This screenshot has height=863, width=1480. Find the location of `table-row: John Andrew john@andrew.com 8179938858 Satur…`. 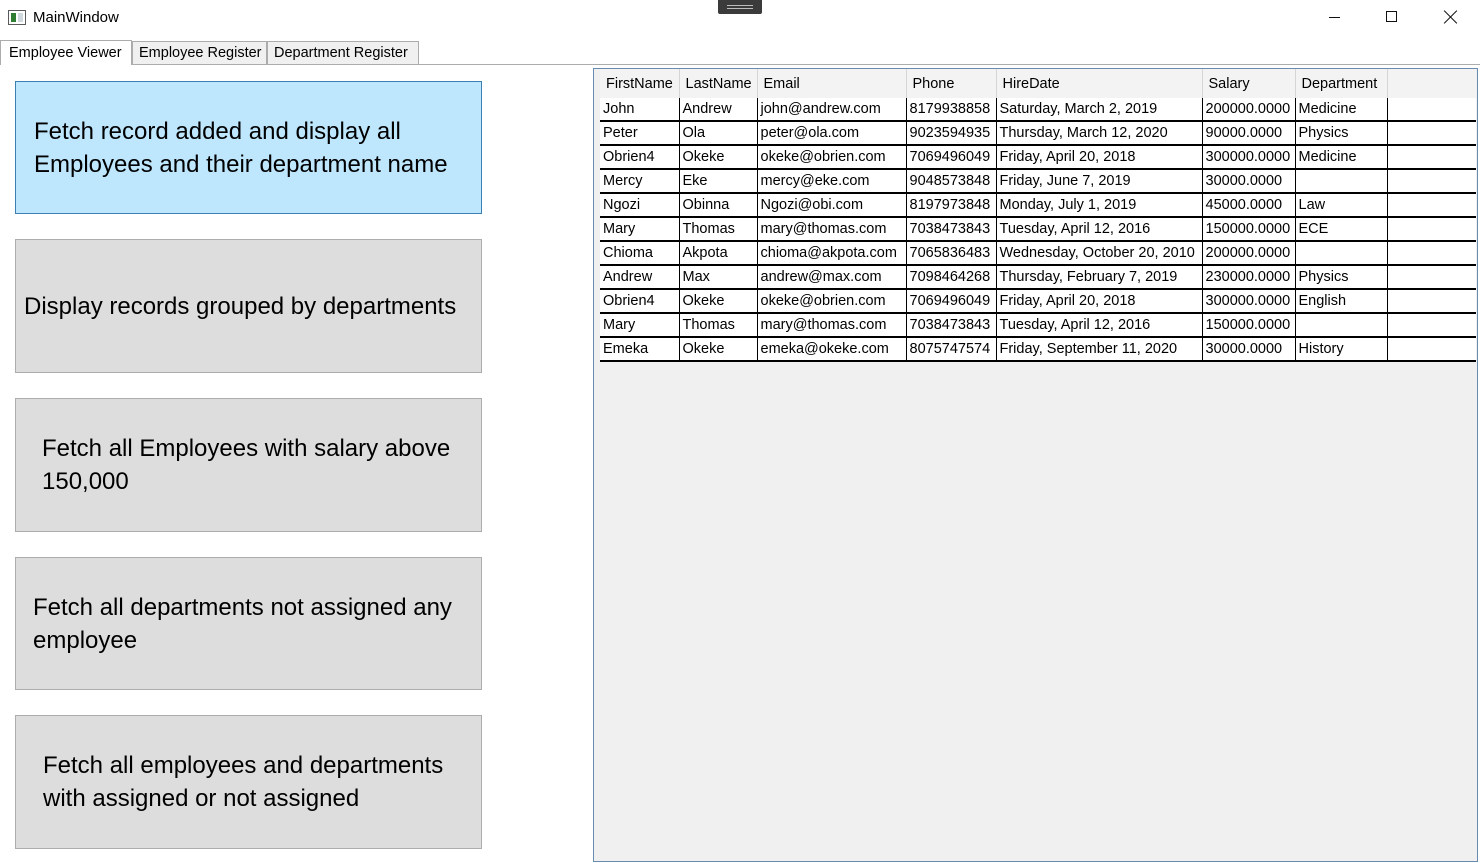

table-row: John Andrew john@andrew.com 8179938858 Satur… is located at coordinates (1038, 110).